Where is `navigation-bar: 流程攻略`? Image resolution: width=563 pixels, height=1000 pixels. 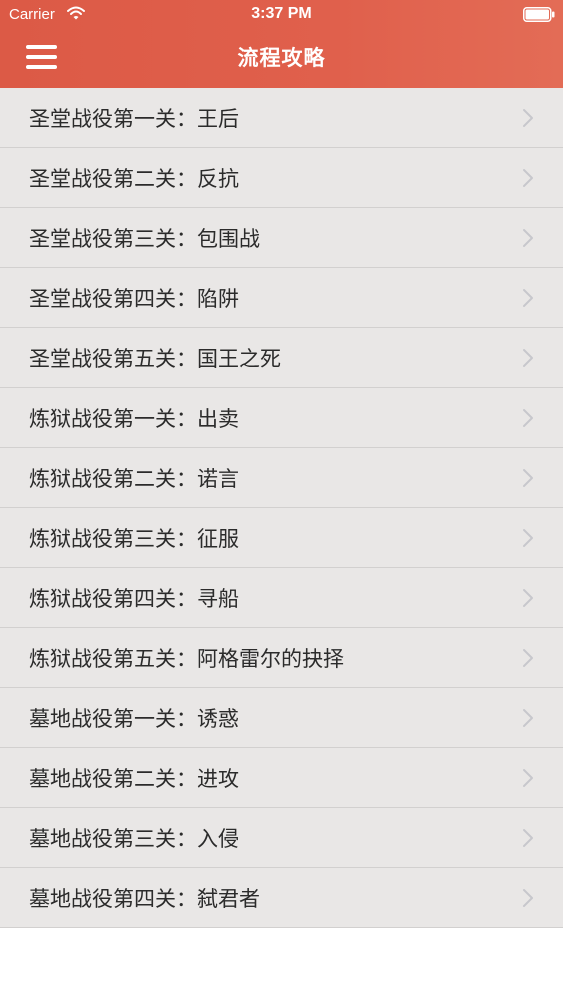 navigation-bar: 流程攻略 is located at coordinates (281, 59).